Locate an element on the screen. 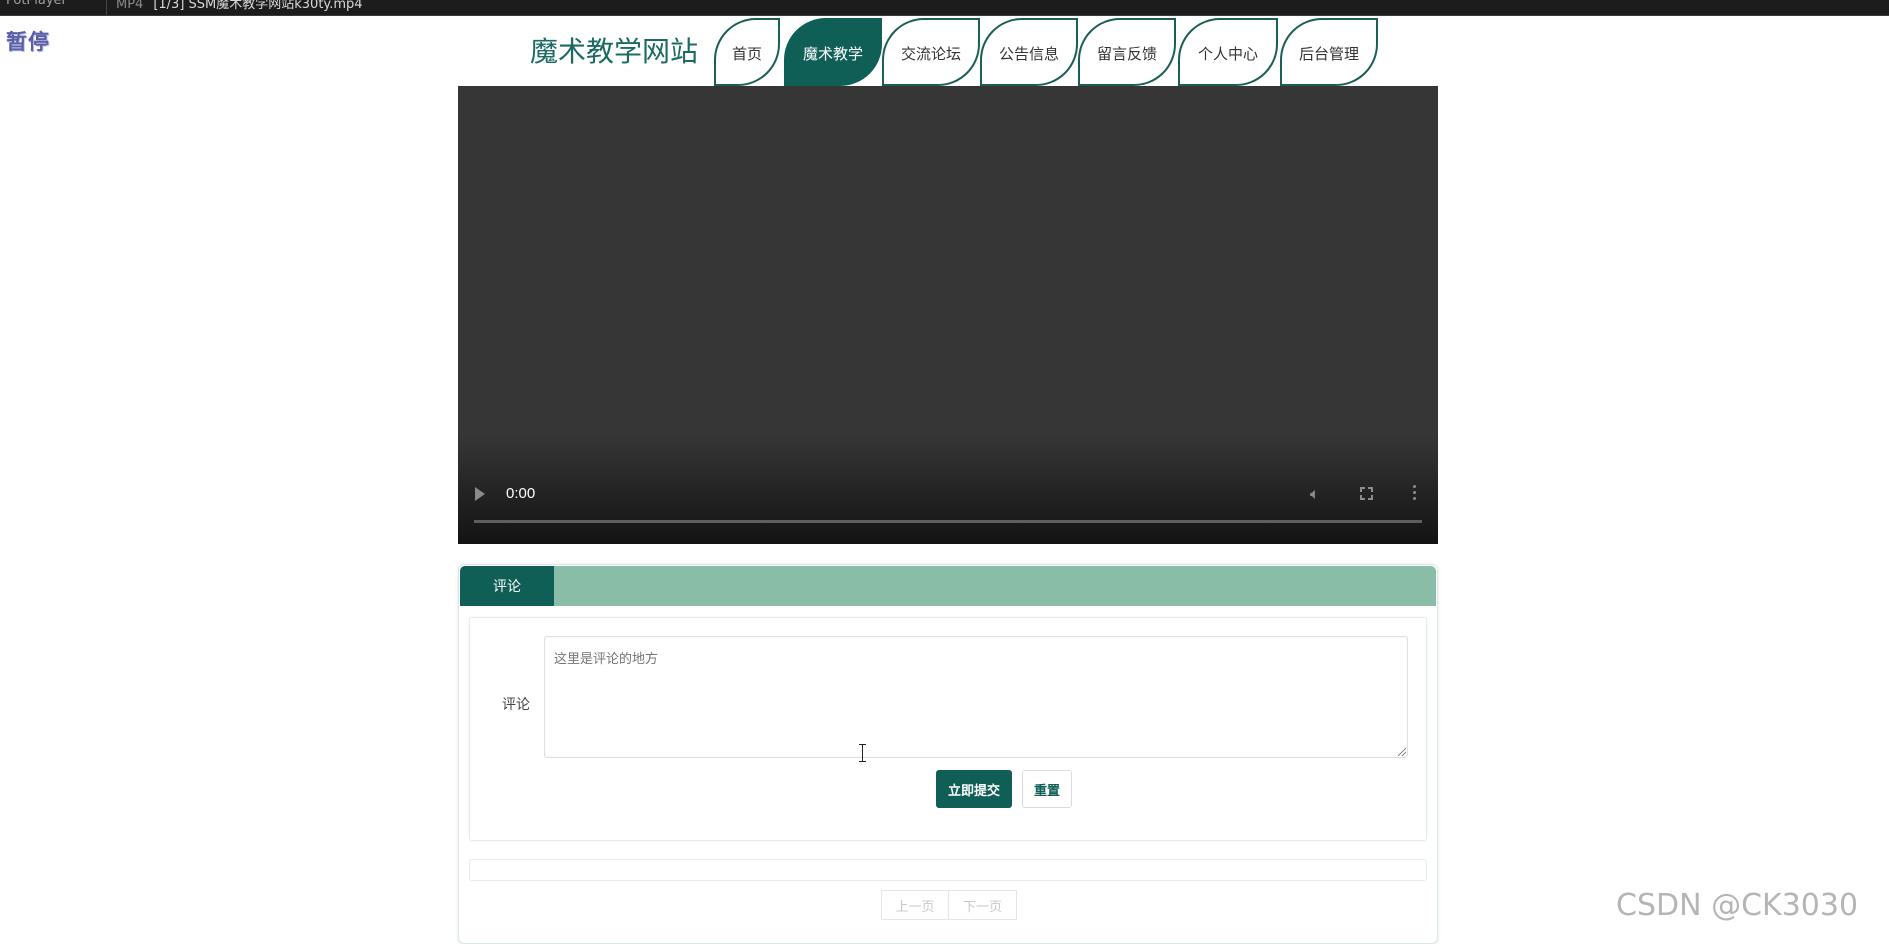  nav-personal-center: 个人中心 is located at coordinates (1228, 52).